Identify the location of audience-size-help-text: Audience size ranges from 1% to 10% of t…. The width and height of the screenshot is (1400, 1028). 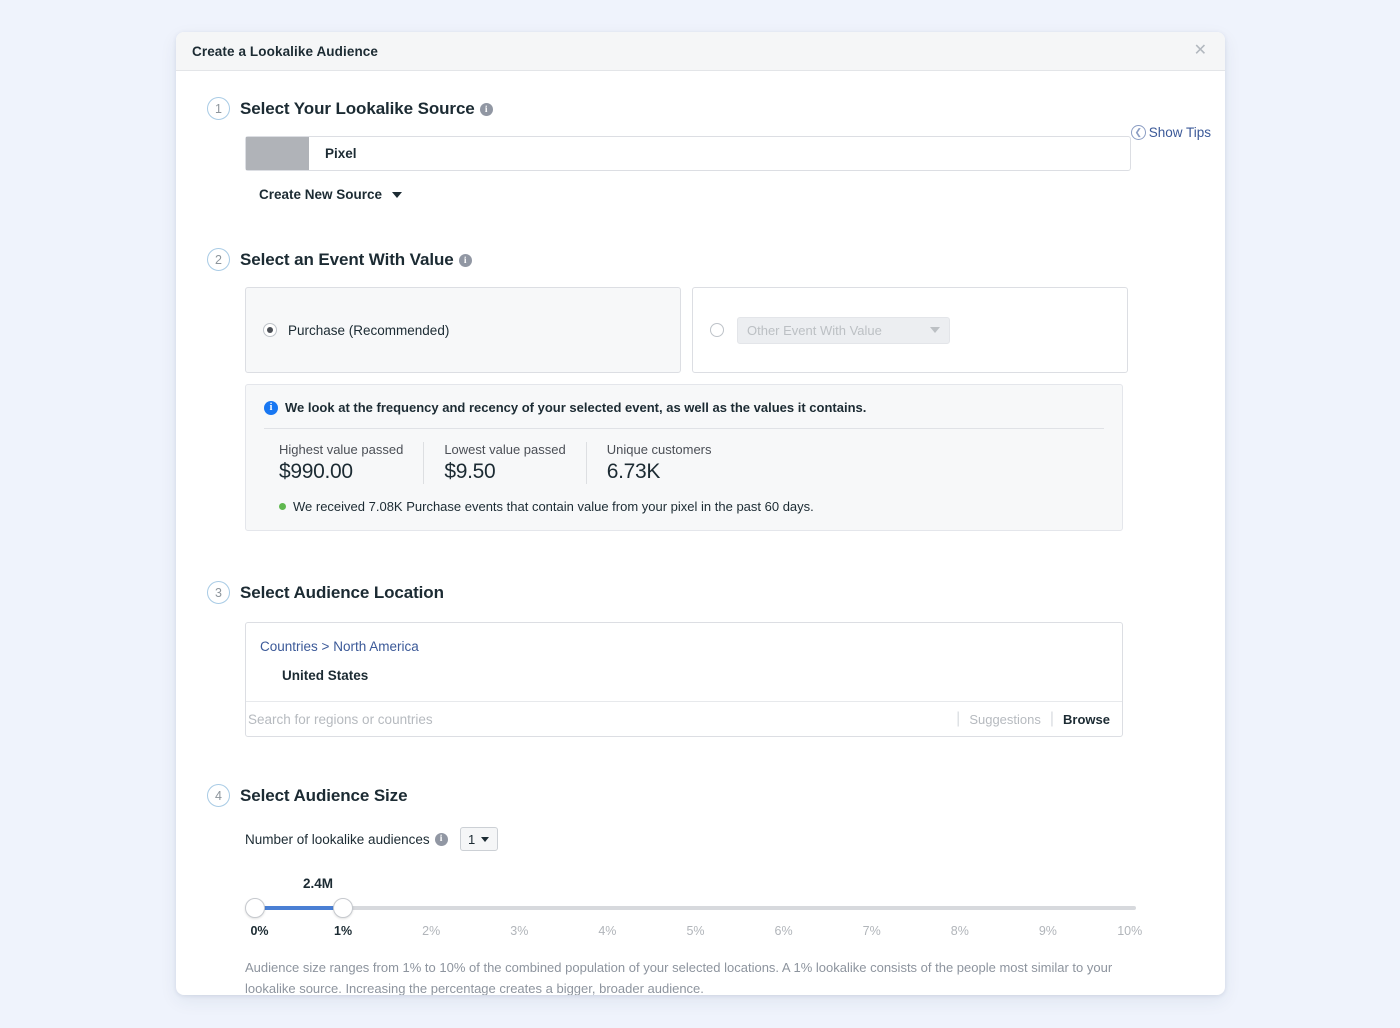
(679, 977).